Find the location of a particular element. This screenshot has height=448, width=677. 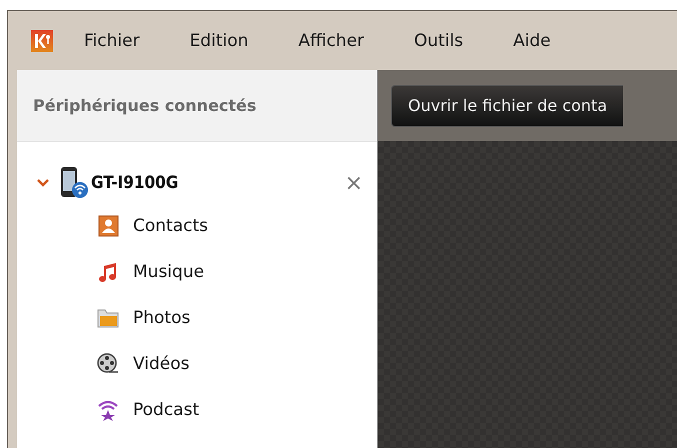

contact-card-icon is located at coordinates (108, 226).